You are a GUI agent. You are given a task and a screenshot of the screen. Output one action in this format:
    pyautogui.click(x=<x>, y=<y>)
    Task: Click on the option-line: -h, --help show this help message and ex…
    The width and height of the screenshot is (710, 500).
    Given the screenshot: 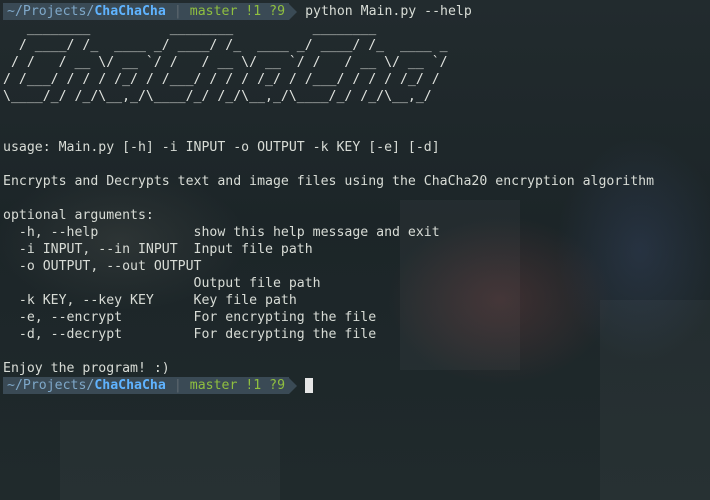 What is the action you would take?
    pyautogui.click(x=221, y=232)
    